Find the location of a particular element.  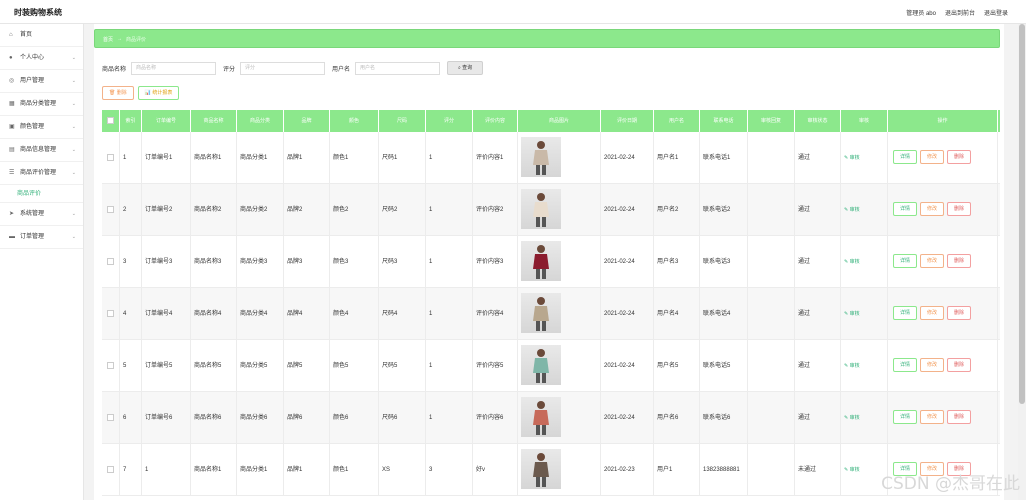

column-header: 评价内容 is located at coordinates (495, 121).